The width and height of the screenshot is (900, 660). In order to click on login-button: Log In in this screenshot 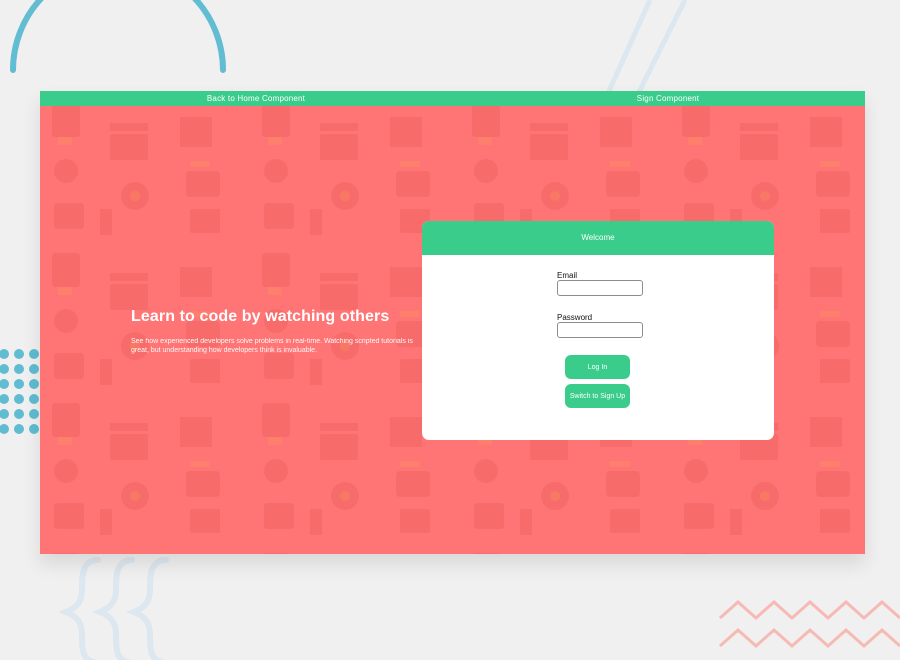, I will do `click(597, 367)`.